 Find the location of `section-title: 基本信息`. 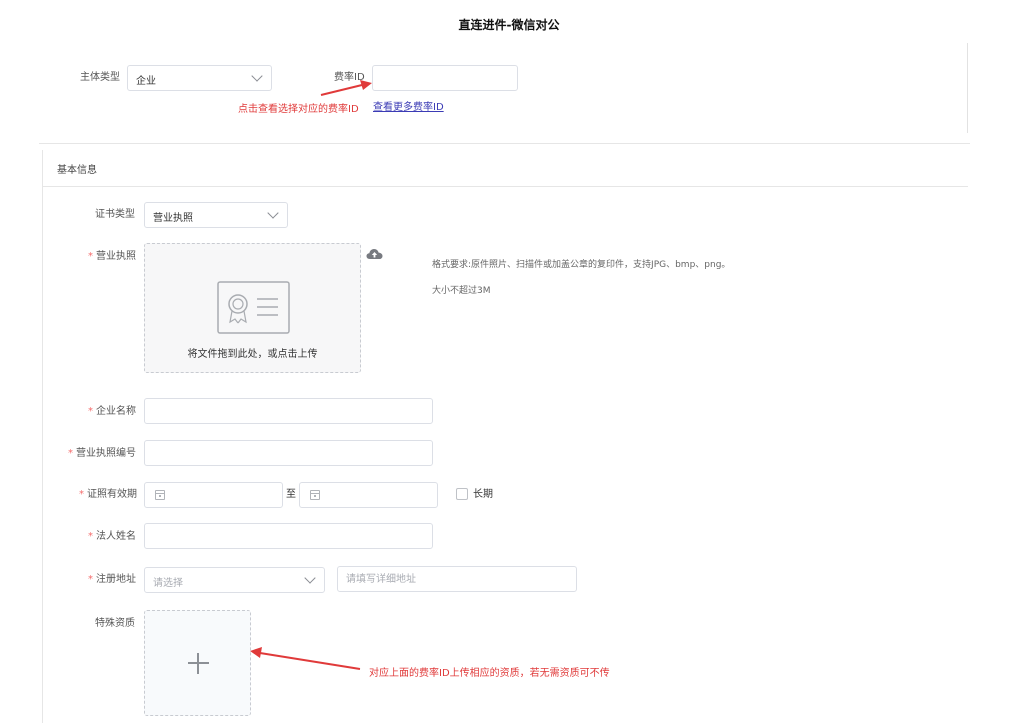

section-title: 基本信息 is located at coordinates (77, 170).